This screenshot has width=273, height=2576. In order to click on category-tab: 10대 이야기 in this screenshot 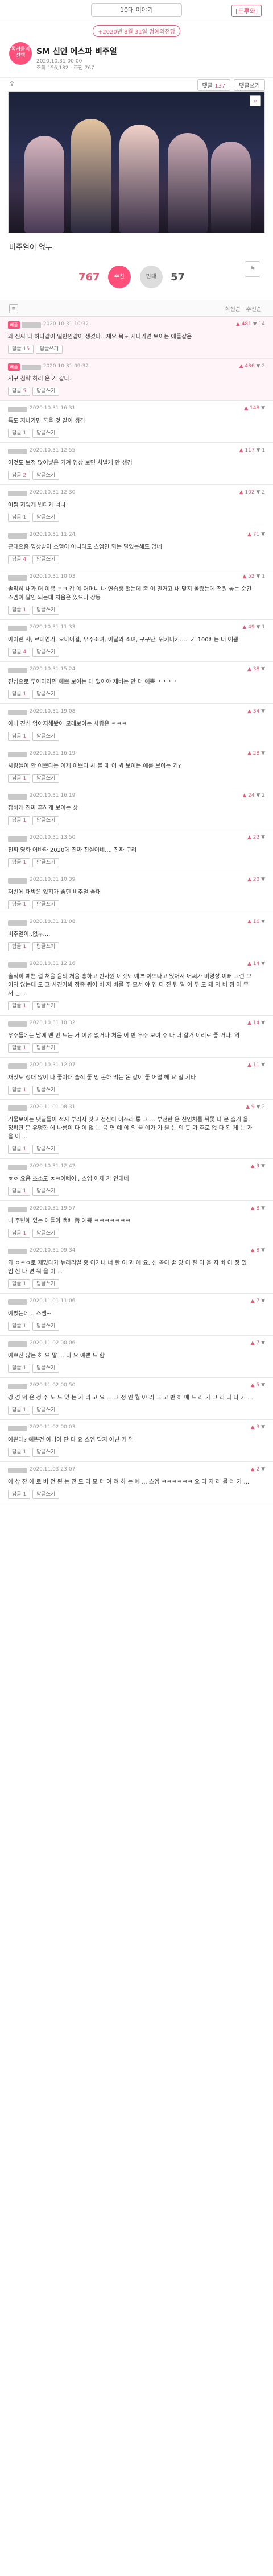, I will do `click(136, 10)`.